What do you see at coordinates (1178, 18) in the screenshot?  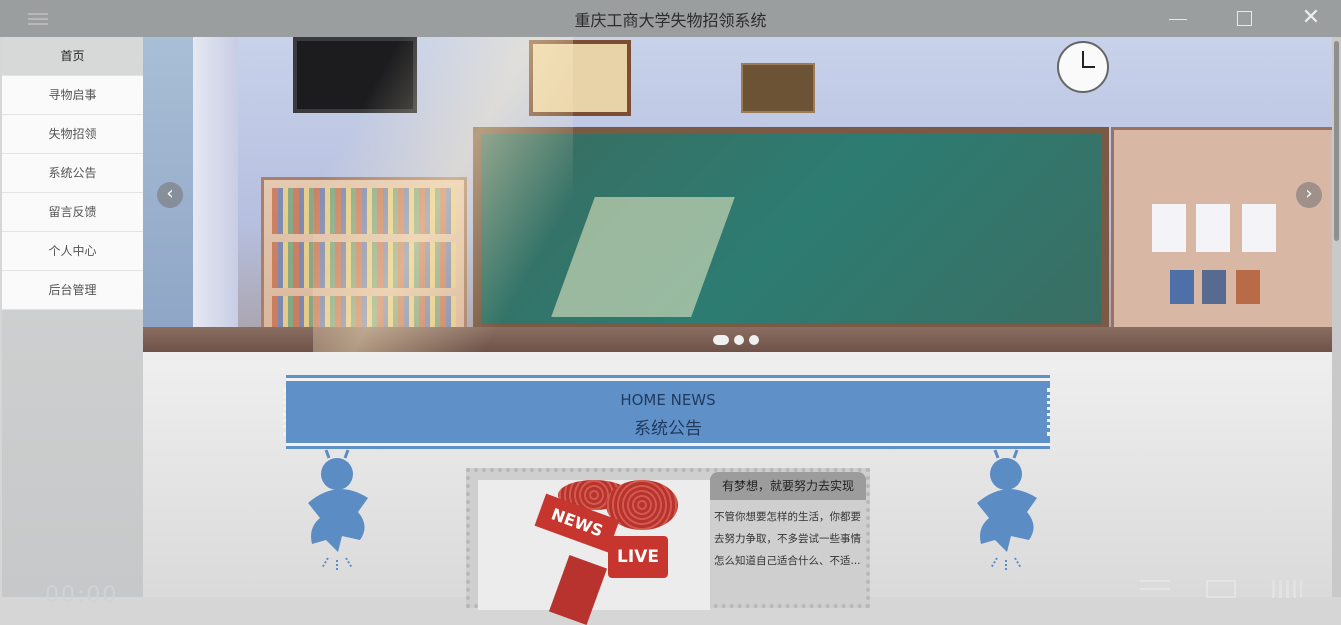 I see `minimize-icon` at bounding box center [1178, 18].